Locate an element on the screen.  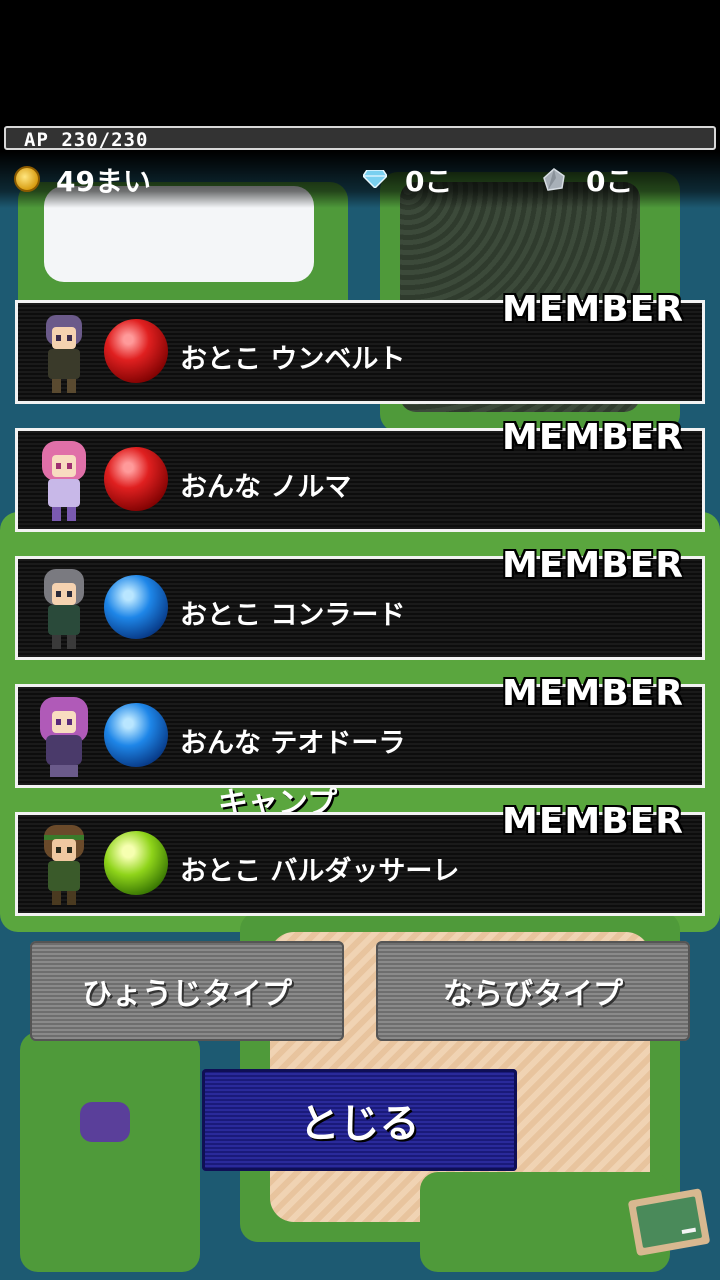
chalkboard-icon is located at coordinates (670, 1221).